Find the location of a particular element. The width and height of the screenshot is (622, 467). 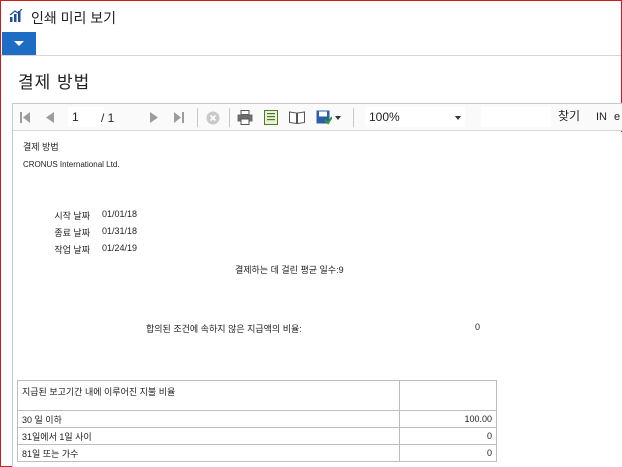

next-page-button is located at coordinates (154, 117).